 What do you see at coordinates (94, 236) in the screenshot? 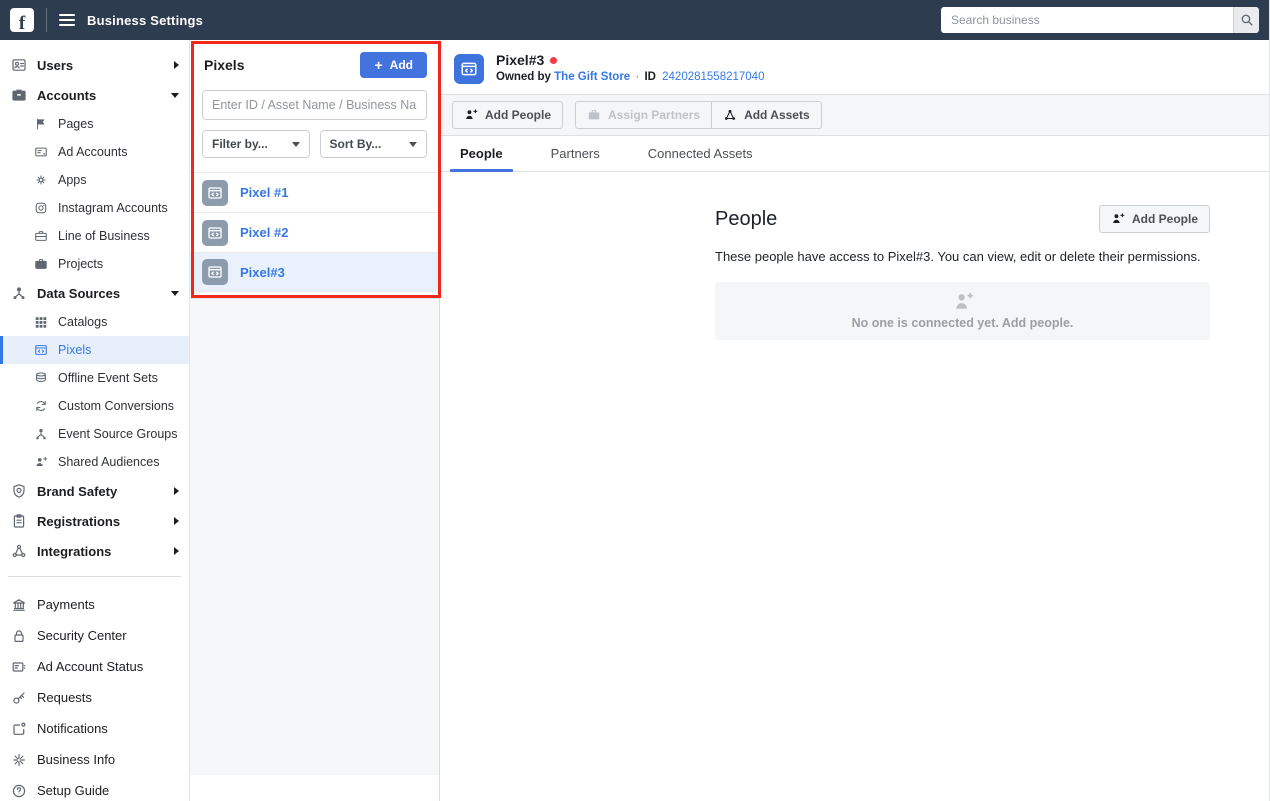
I see `sidebar-item-line-of-business: Line of Business` at bounding box center [94, 236].